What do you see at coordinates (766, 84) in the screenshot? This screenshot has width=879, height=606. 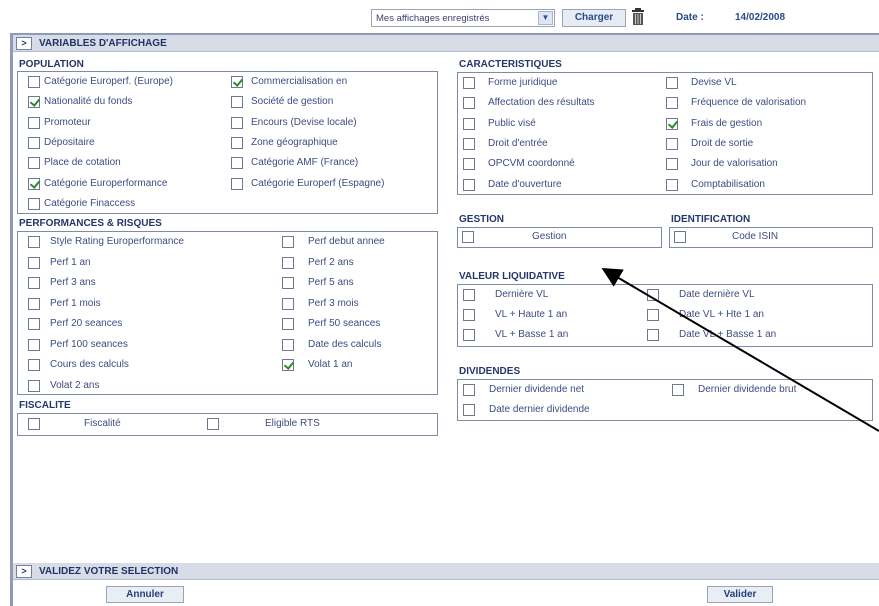 I see `checkbox-option: Devise VL` at bounding box center [766, 84].